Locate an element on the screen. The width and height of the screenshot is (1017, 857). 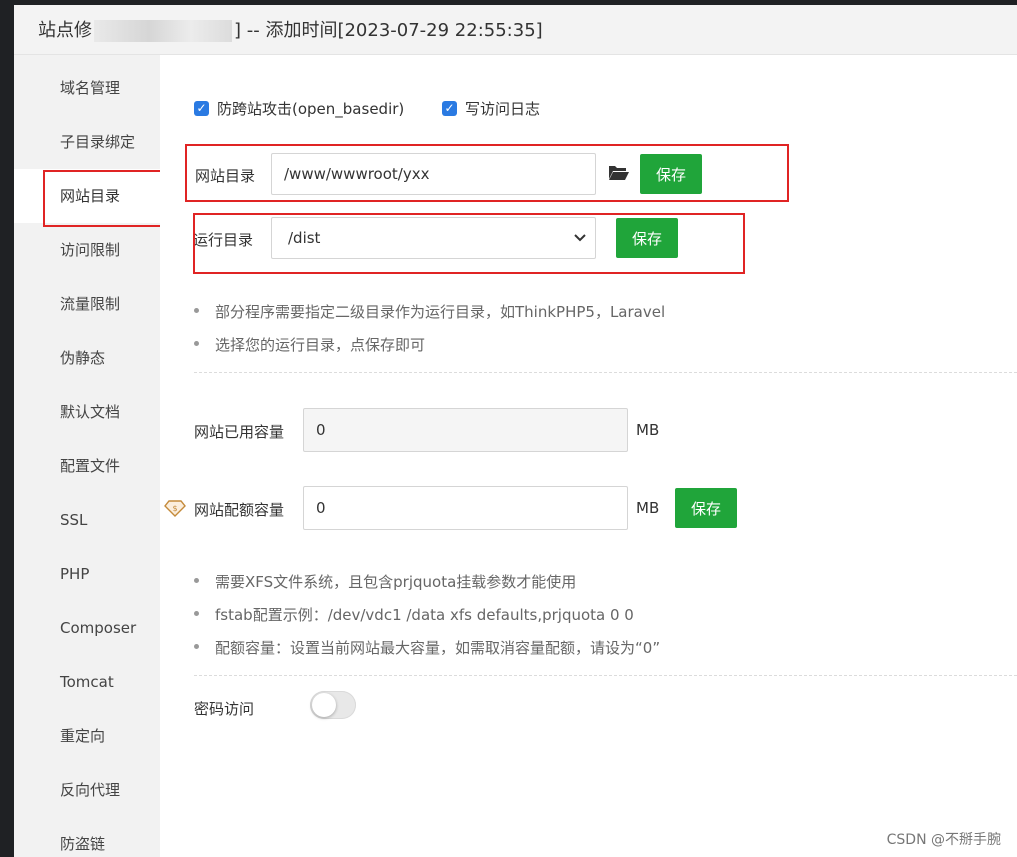
title-bar: 站点修 ] -- 添加时间[2023-07-29 22:55:35] is located at coordinates (515, 30).